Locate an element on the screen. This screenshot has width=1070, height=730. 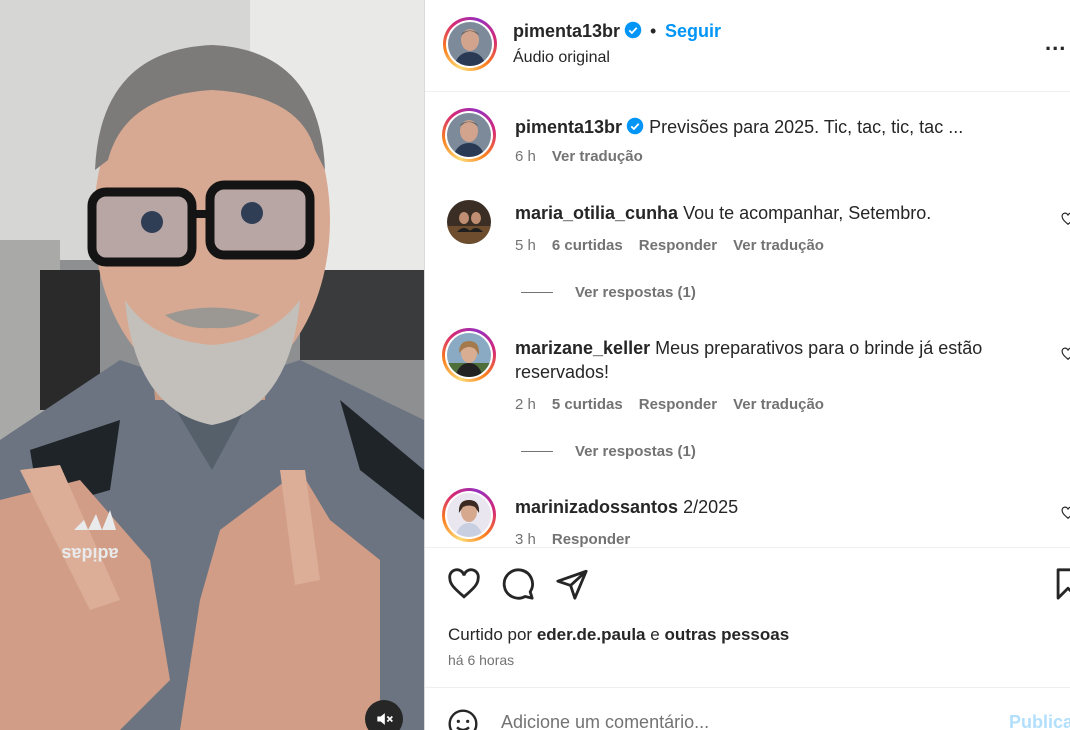
post-timestamp: há 6 horas is located at coordinates (481, 660).